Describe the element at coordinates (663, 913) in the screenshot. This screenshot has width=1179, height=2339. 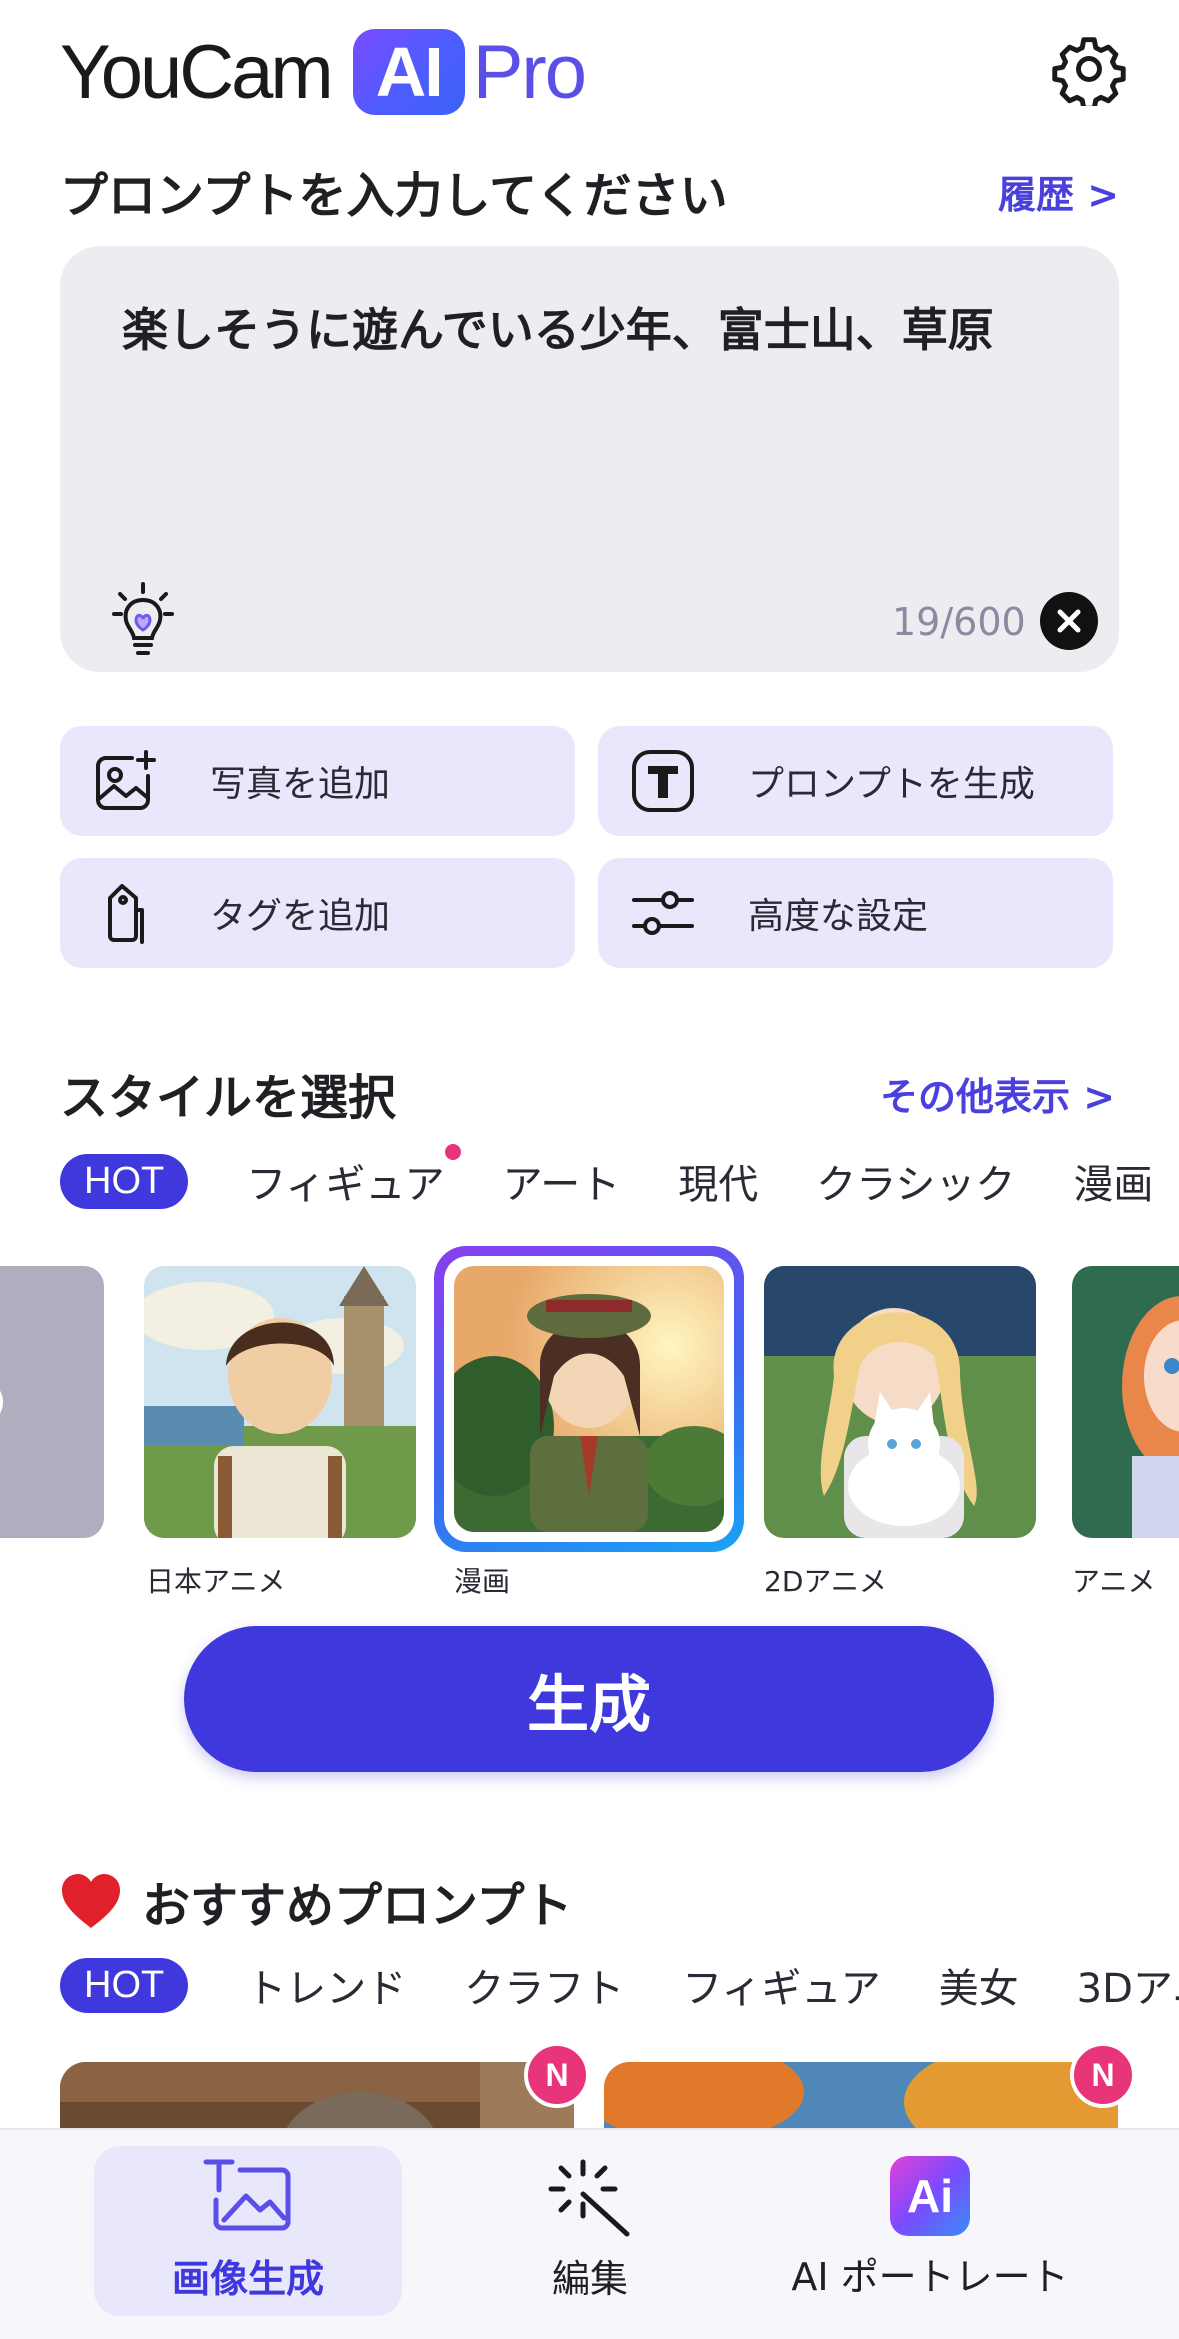
I see `sliders-icon` at that location.